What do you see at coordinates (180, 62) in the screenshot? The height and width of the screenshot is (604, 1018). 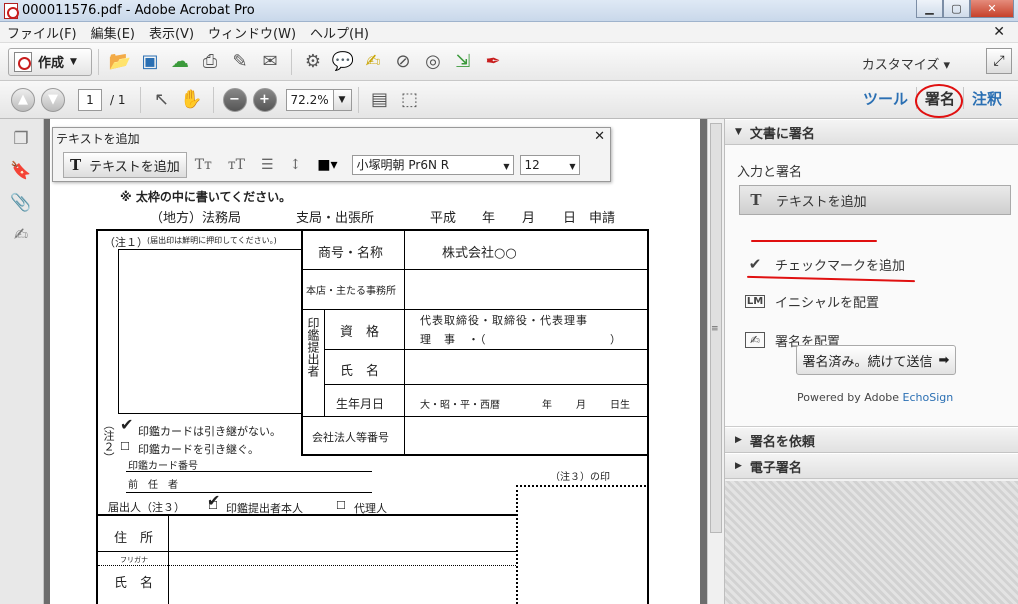 I see `upload-cloud-icon: ☁` at bounding box center [180, 62].